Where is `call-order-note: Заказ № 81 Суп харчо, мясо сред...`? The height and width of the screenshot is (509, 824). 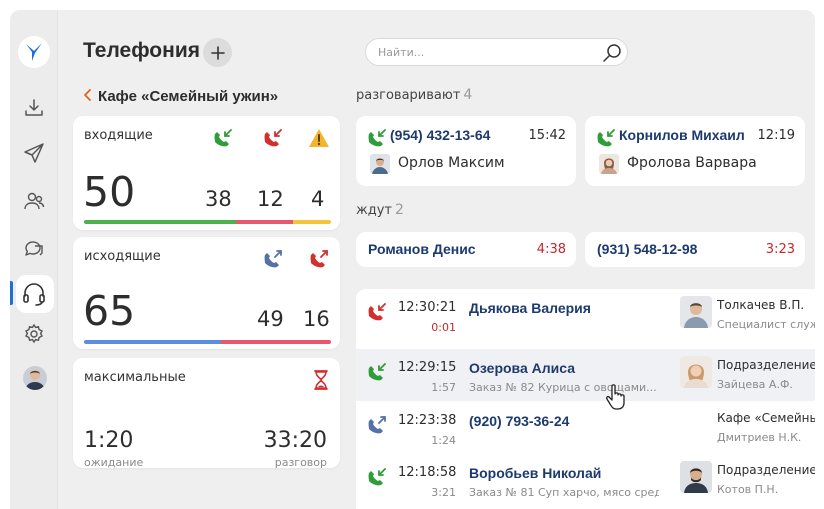
call-order-note: Заказ № 81 Суп харчо, мясо сред... is located at coordinates (564, 492).